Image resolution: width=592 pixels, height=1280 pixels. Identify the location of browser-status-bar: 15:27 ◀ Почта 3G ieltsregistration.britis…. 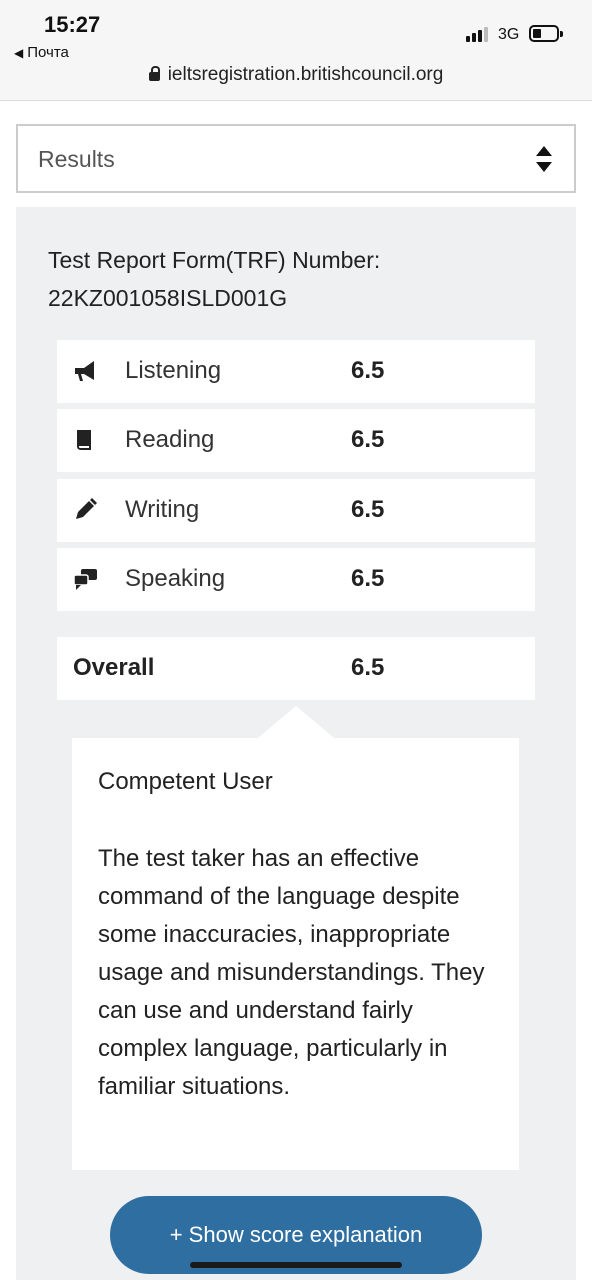
(296, 50).